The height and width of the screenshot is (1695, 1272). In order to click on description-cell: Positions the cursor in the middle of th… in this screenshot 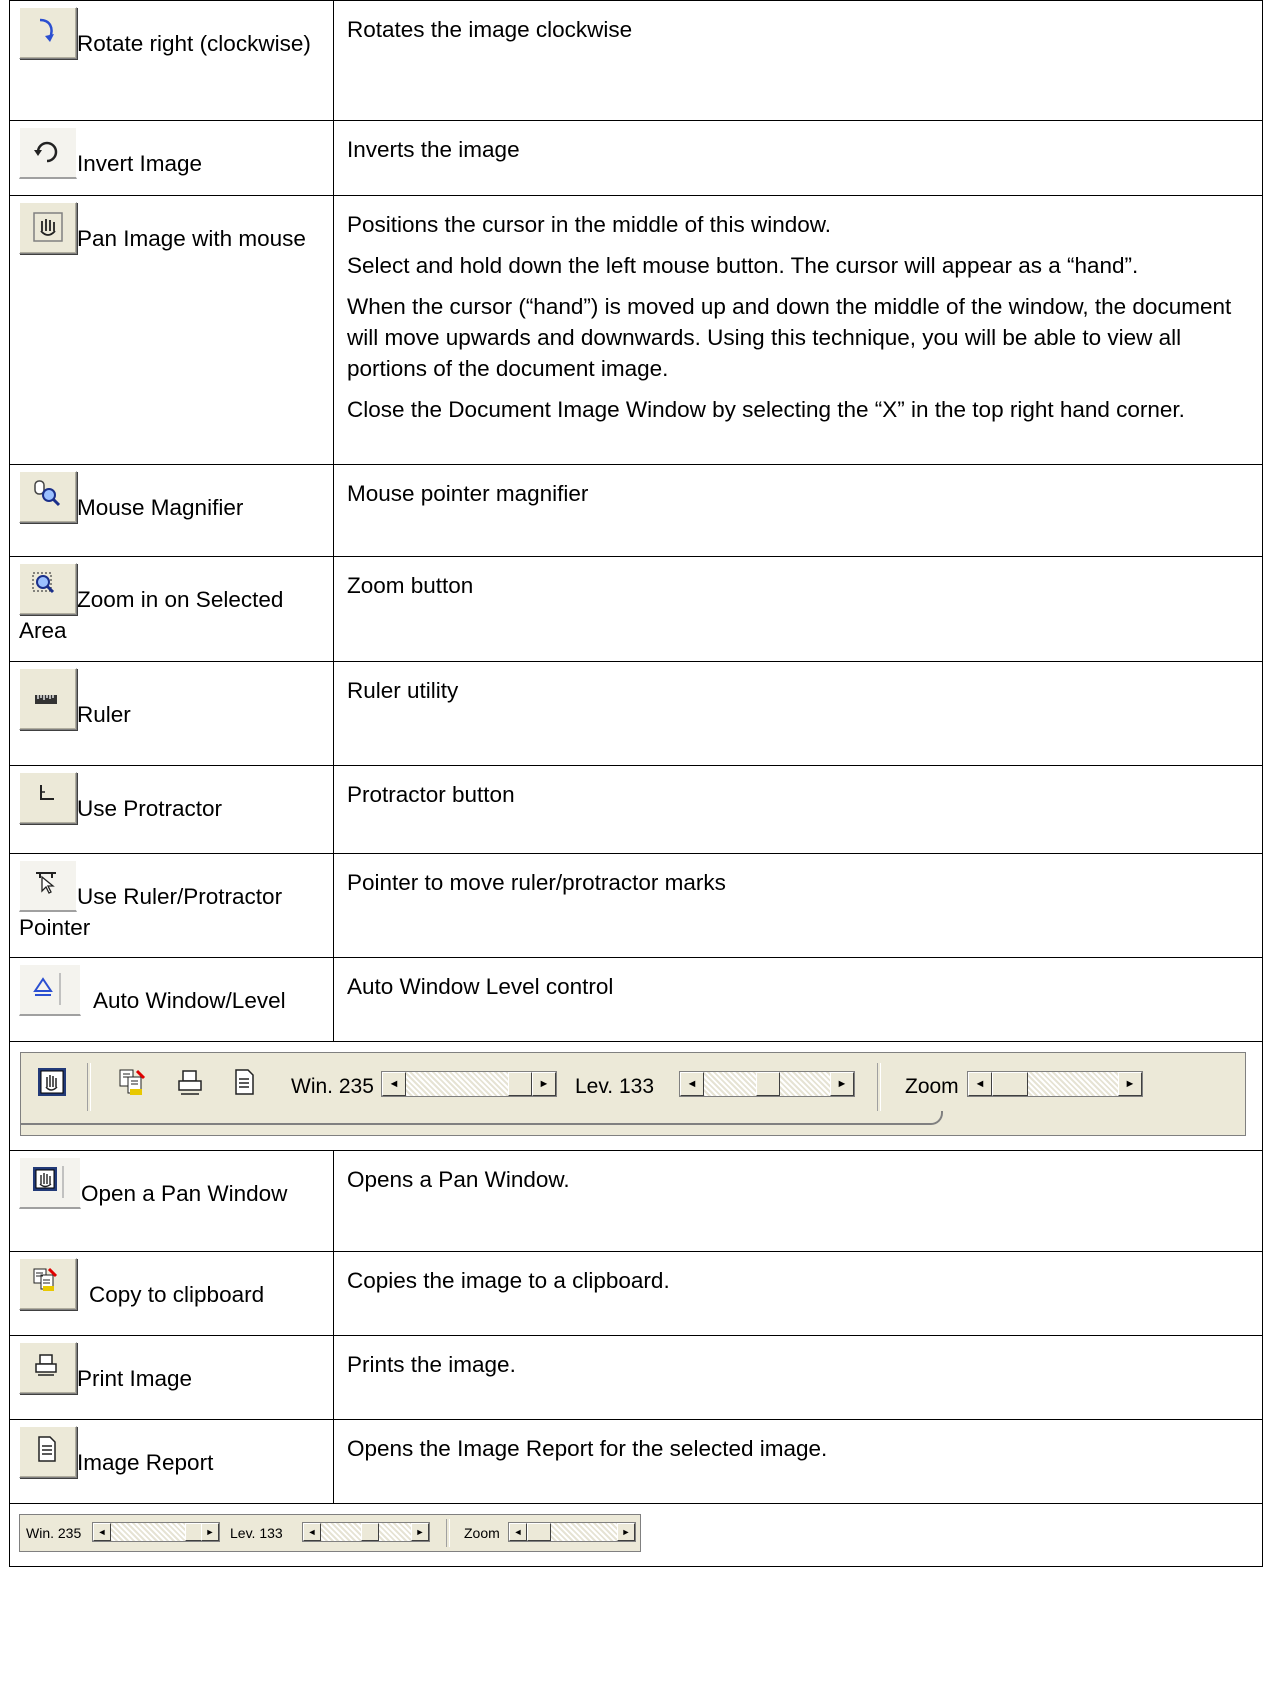, I will do `click(798, 330)`.